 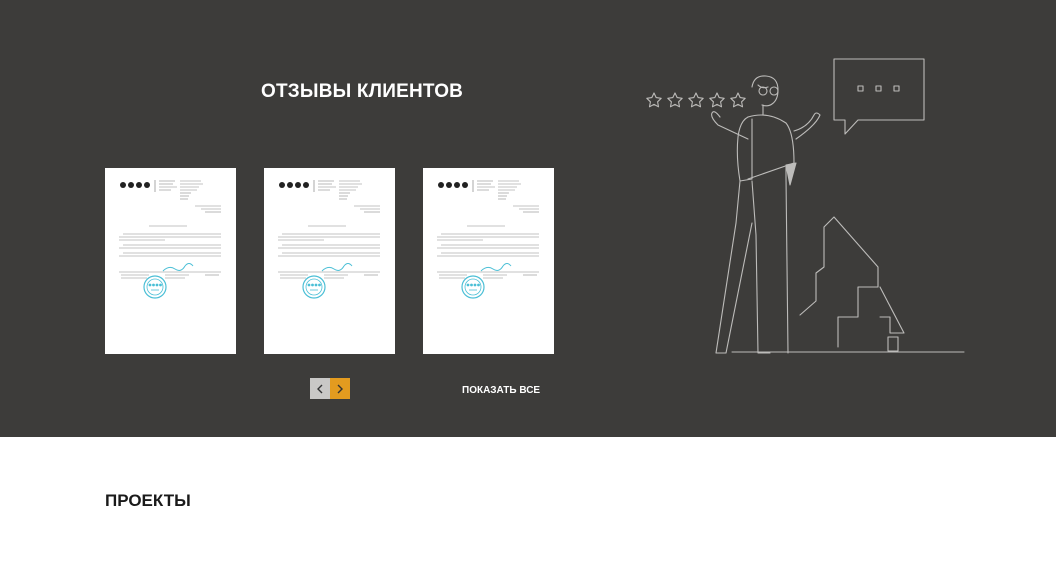 What do you see at coordinates (879, 96) in the screenshot?
I see `chat-bubble-icon` at bounding box center [879, 96].